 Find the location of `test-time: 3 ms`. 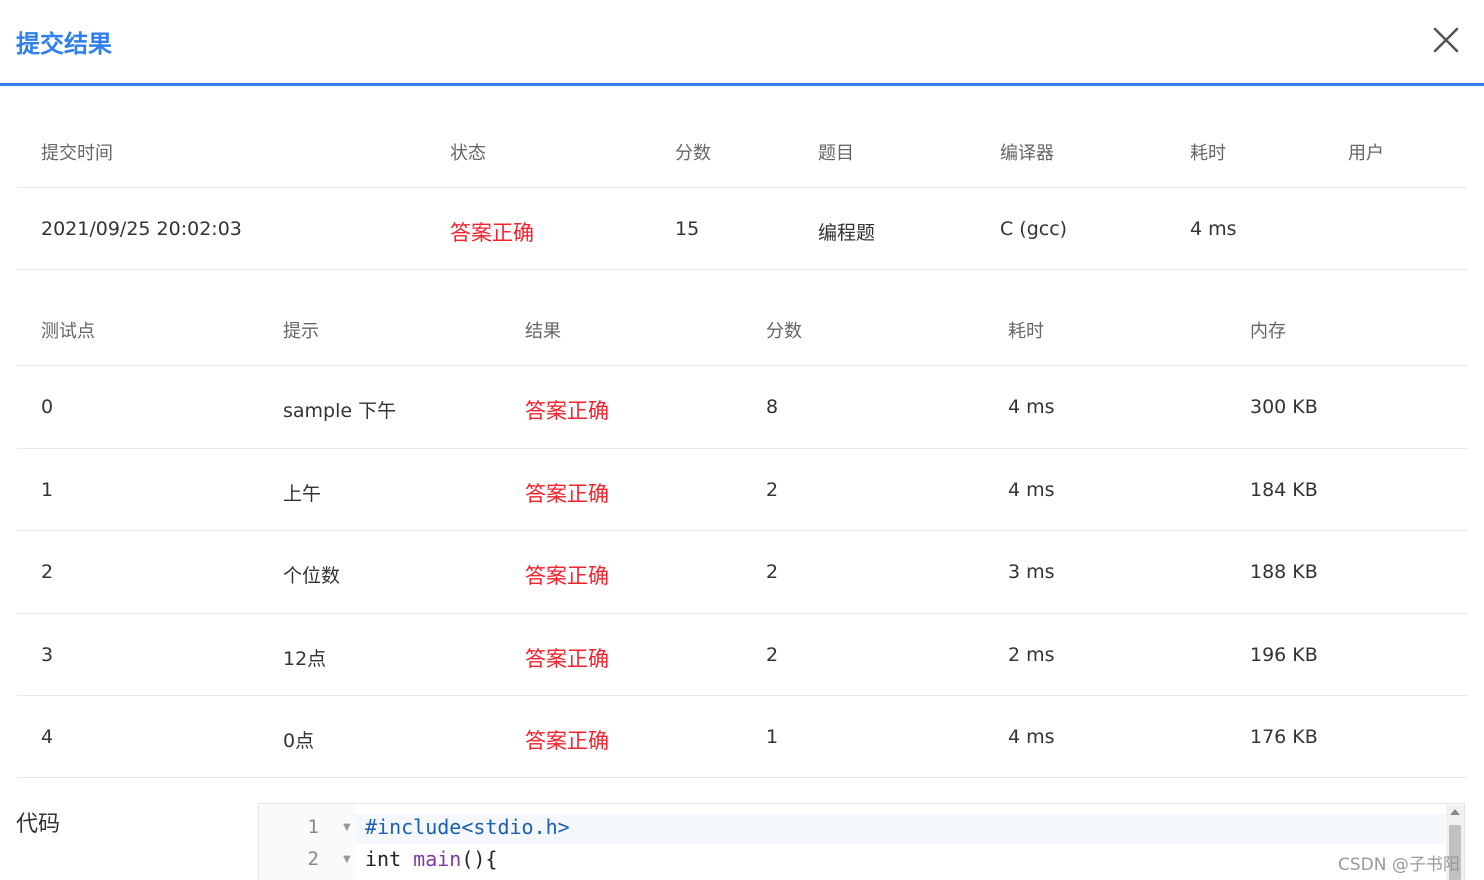

test-time: 3 ms is located at coordinates (1031, 572).